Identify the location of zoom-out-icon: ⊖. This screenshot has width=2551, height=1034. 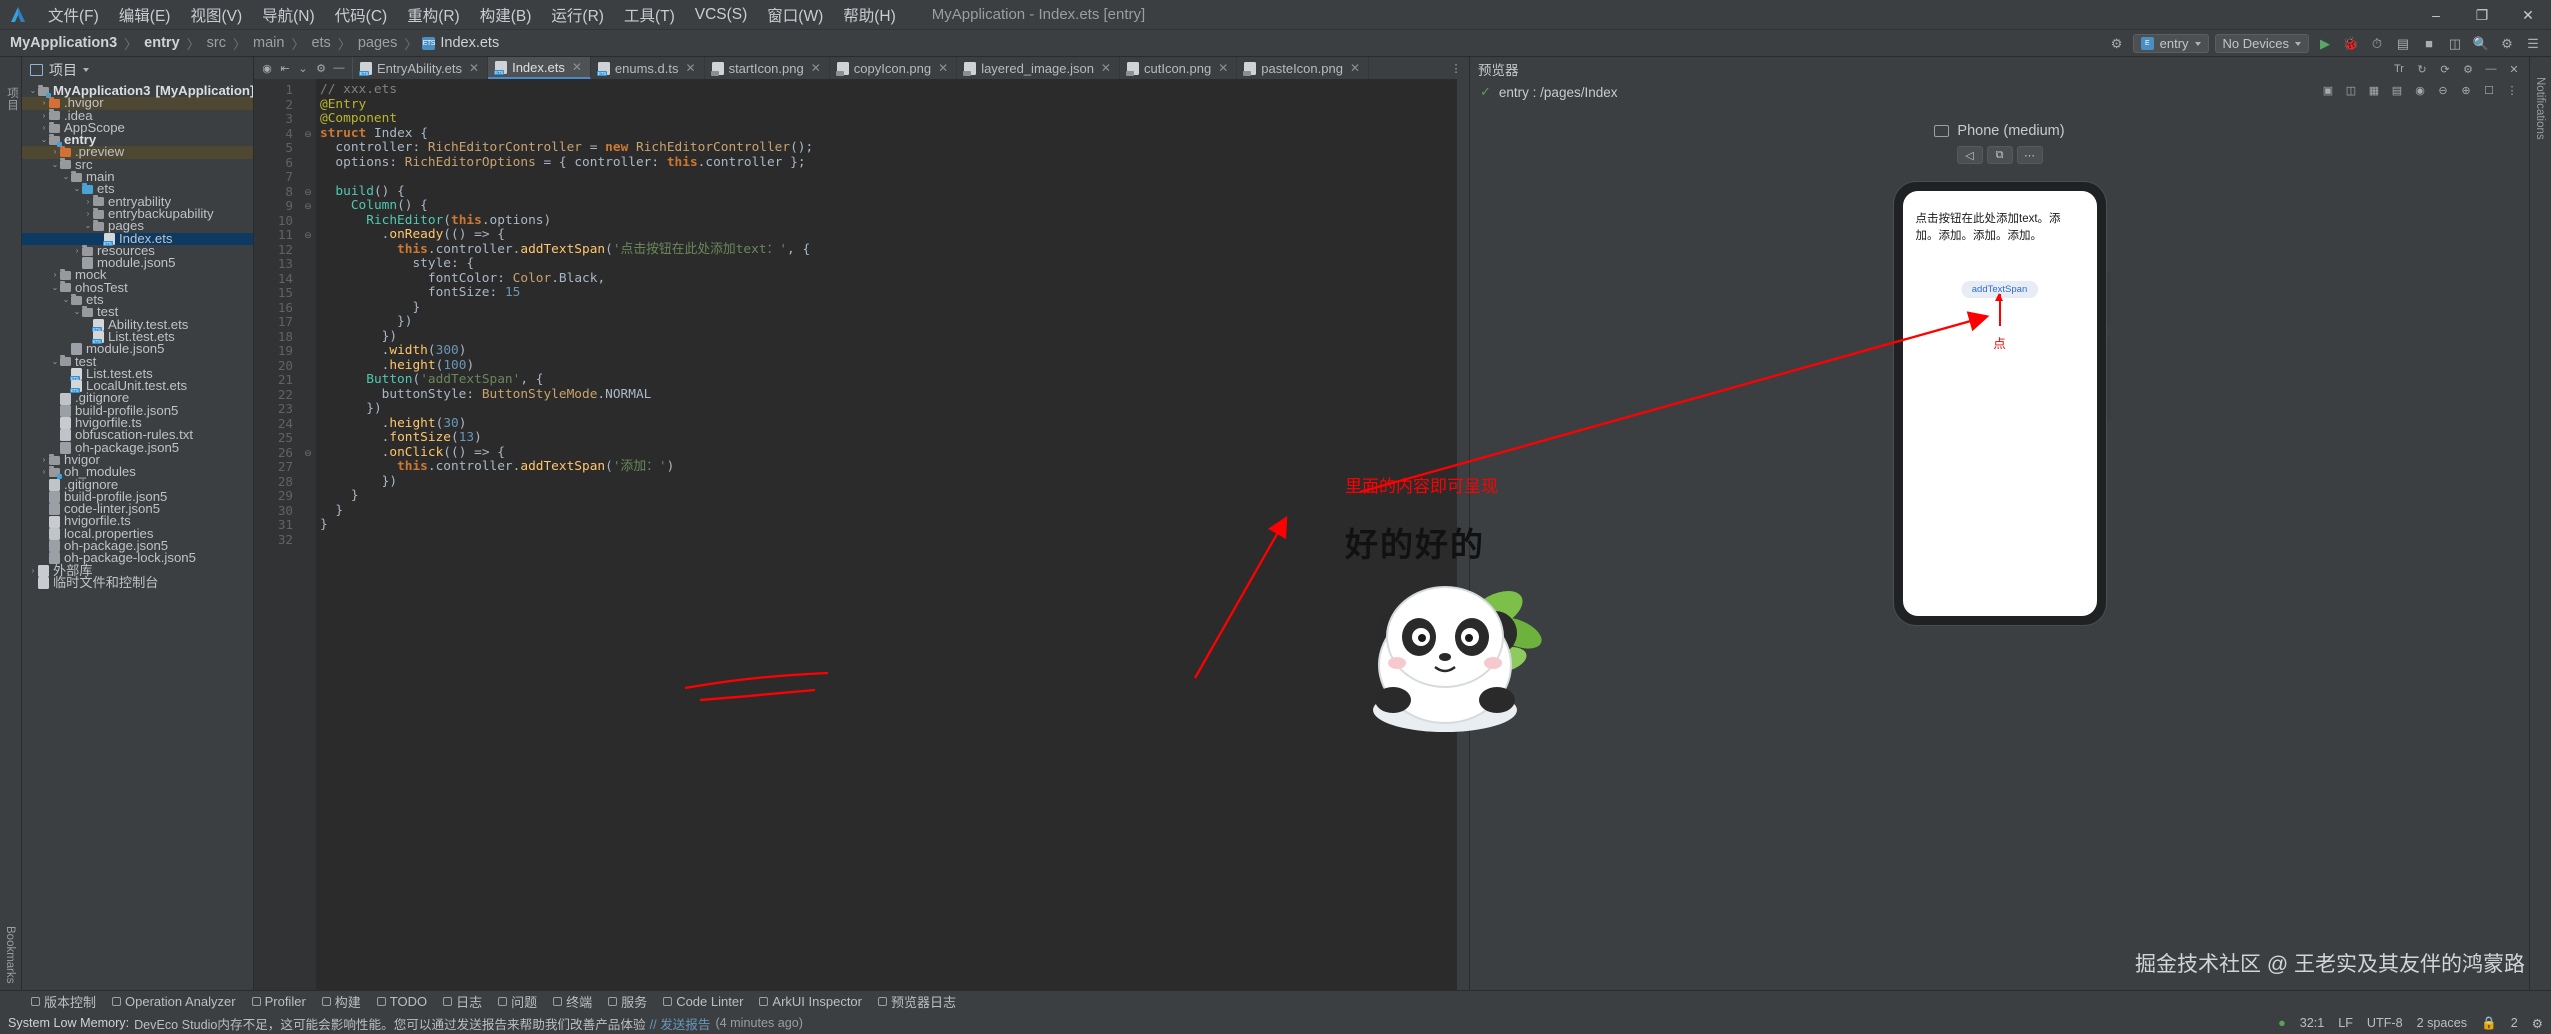
(2443, 90).